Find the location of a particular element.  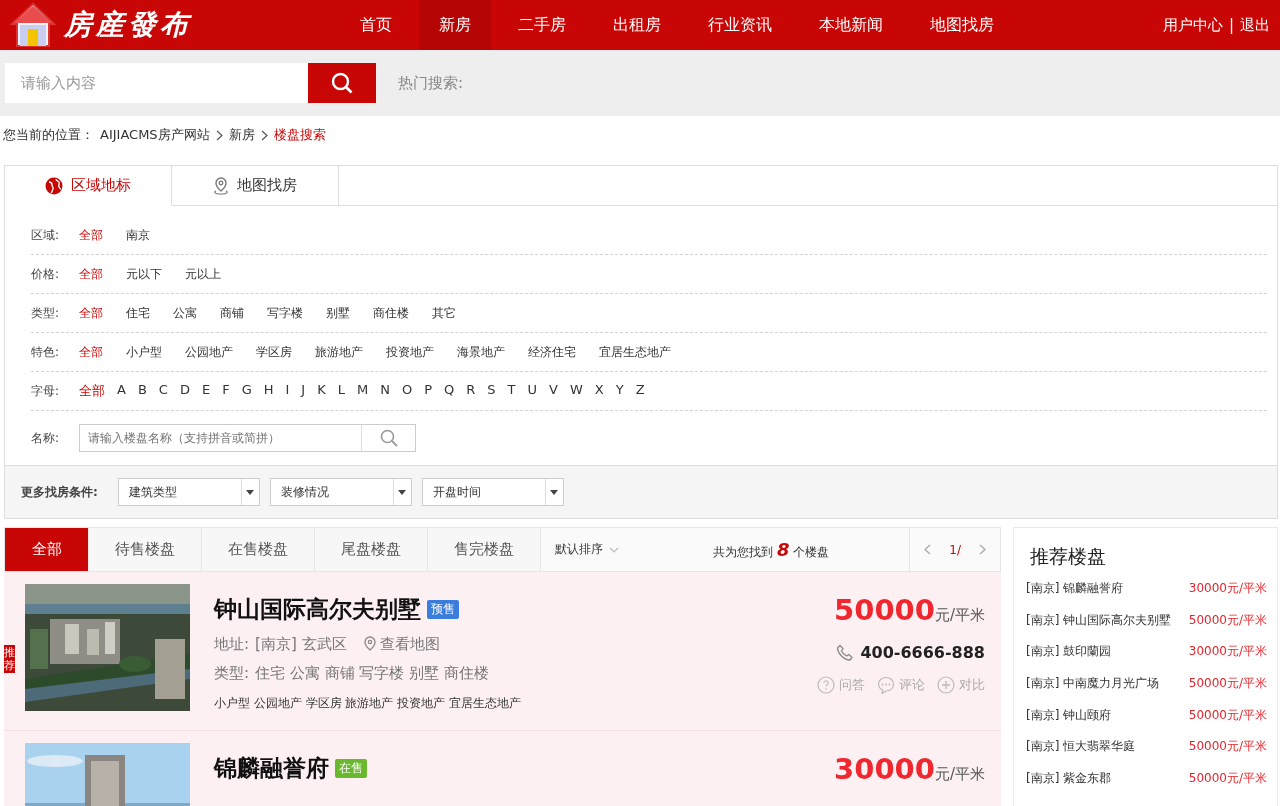

filter-option: 写字楼 is located at coordinates (285, 313).